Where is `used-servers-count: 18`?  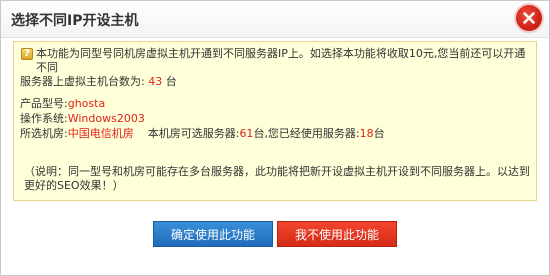
used-servers-count: 18 is located at coordinates (366, 133).